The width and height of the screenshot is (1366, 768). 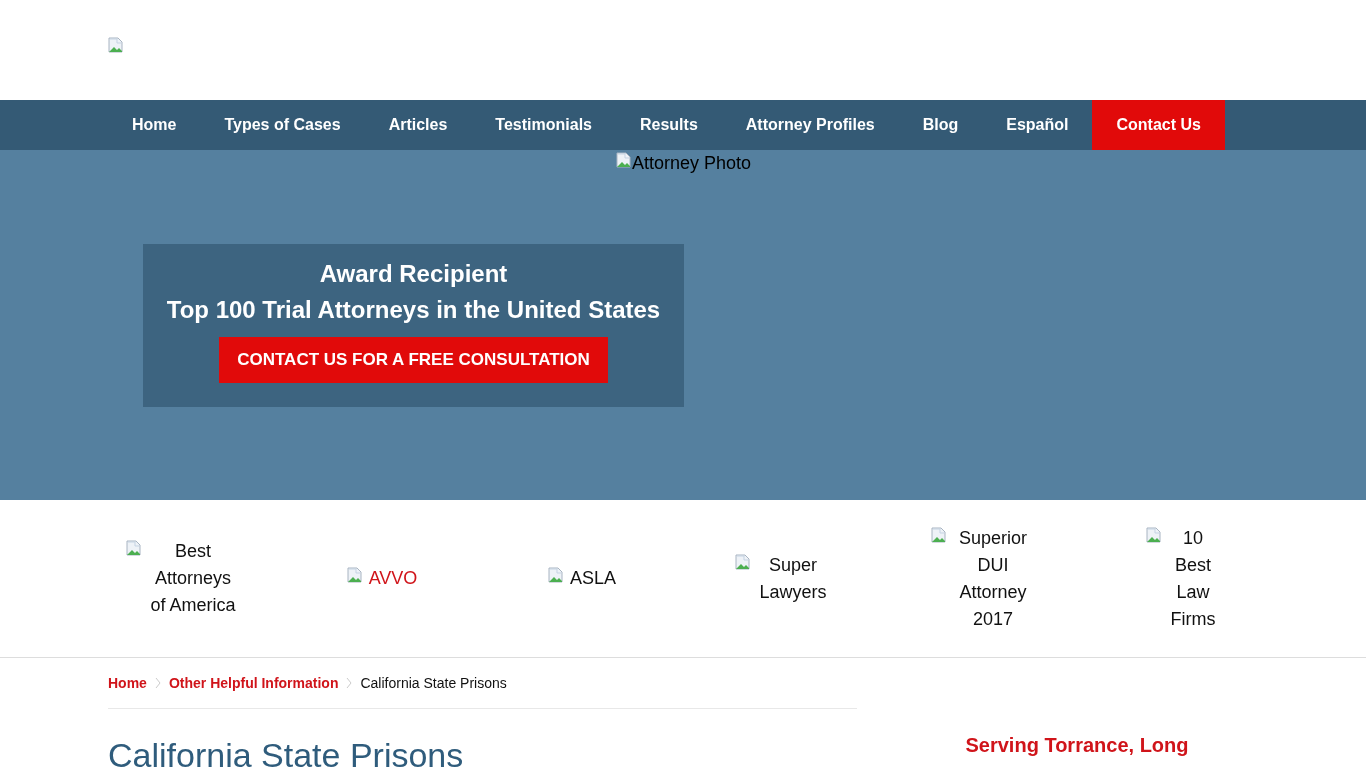 What do you see at coordinates (253, 683) in the screenshot?
I see `breadcrumb-link: Other Helpful Information` at bounding box center [253, 683].